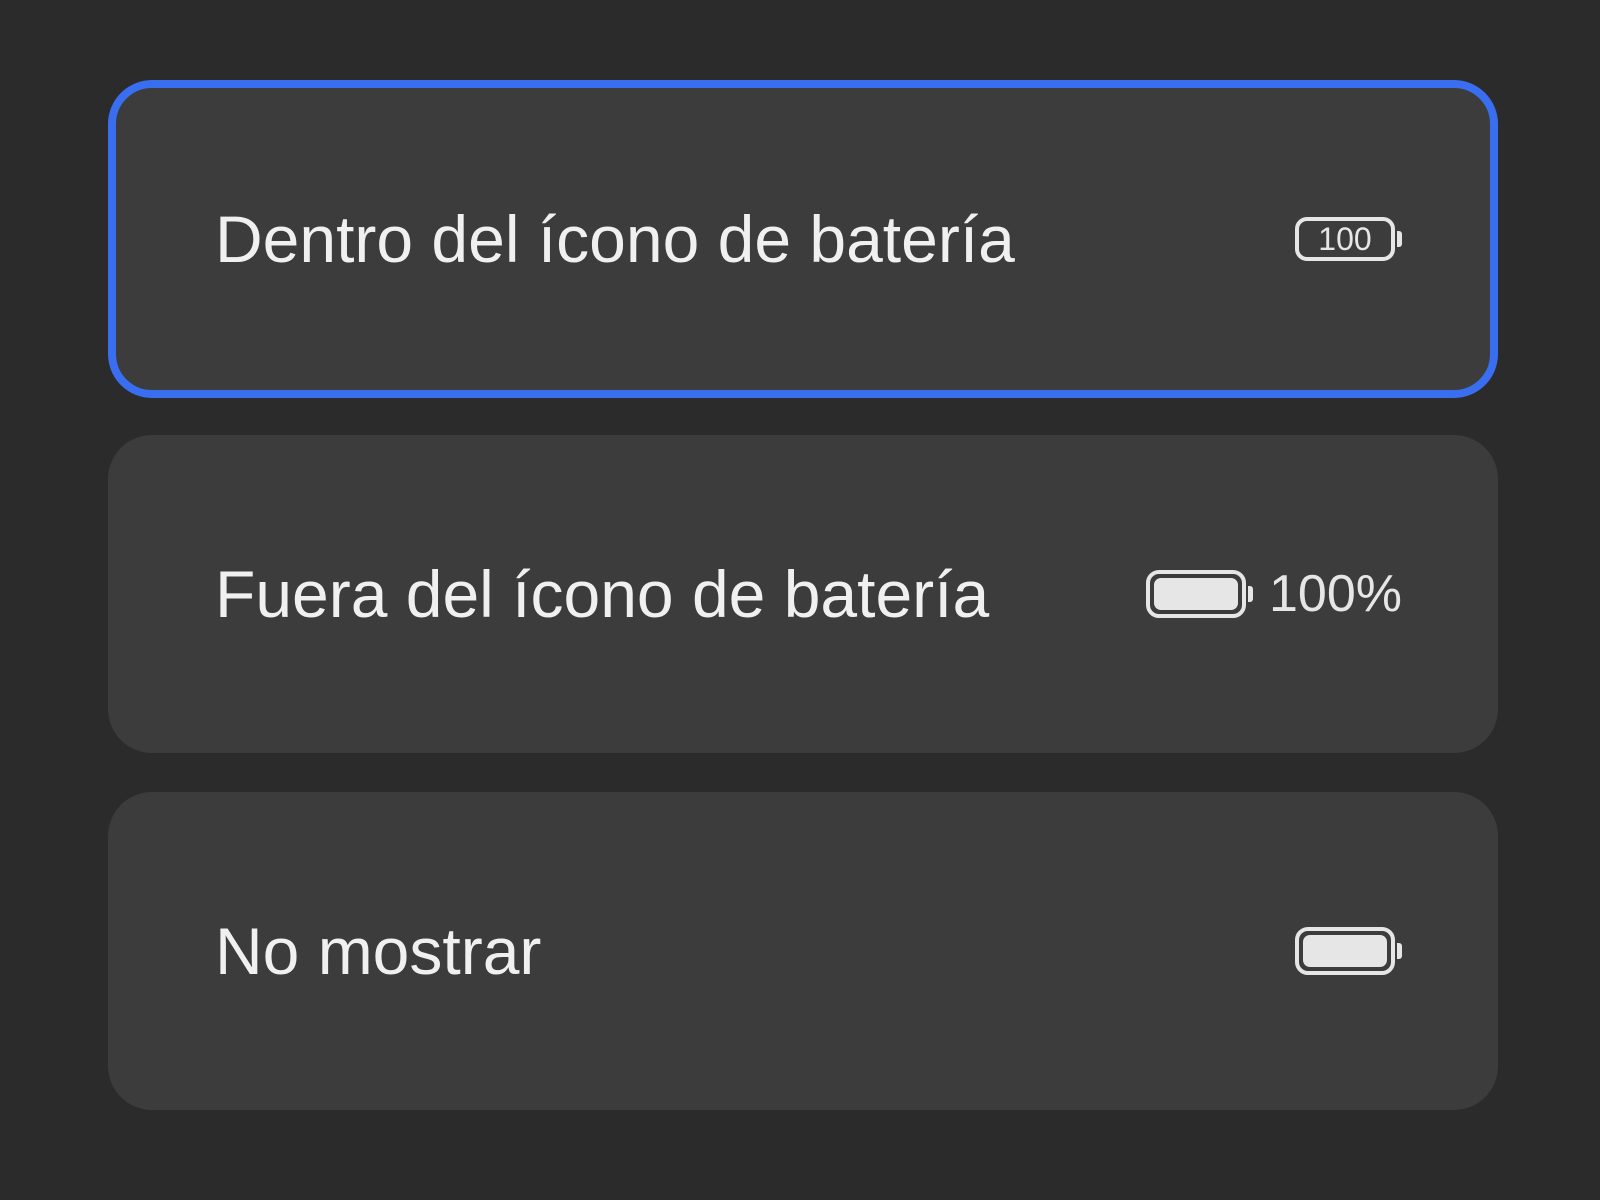  I want to click on option-label: Fuera del ícono de batería, so click(602, 594).